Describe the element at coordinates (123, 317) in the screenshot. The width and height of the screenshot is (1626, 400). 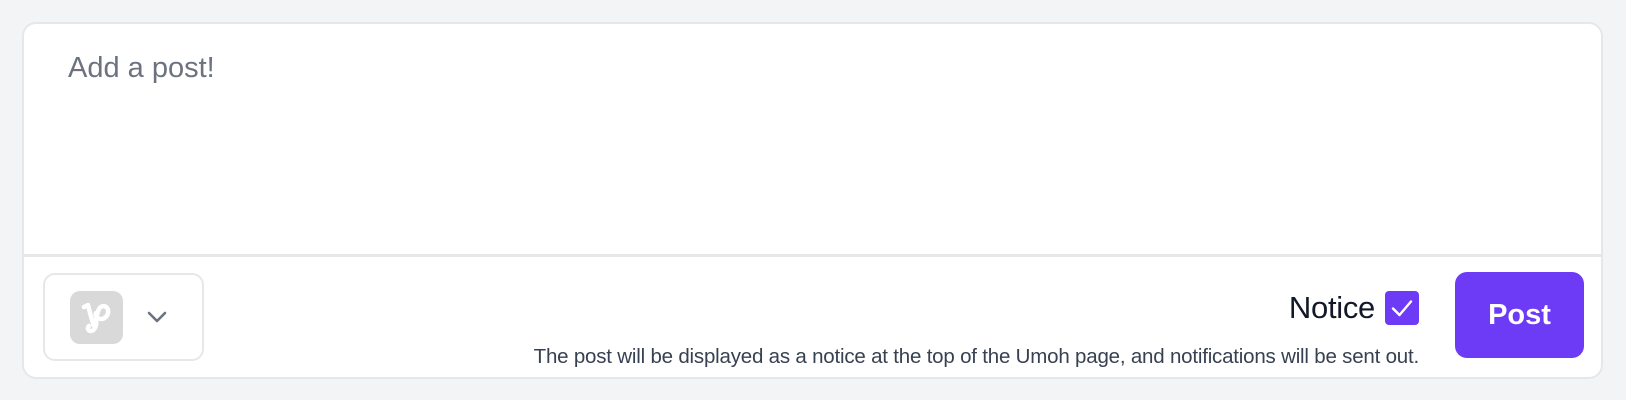
I see `author-selector-dropdown` at that location.